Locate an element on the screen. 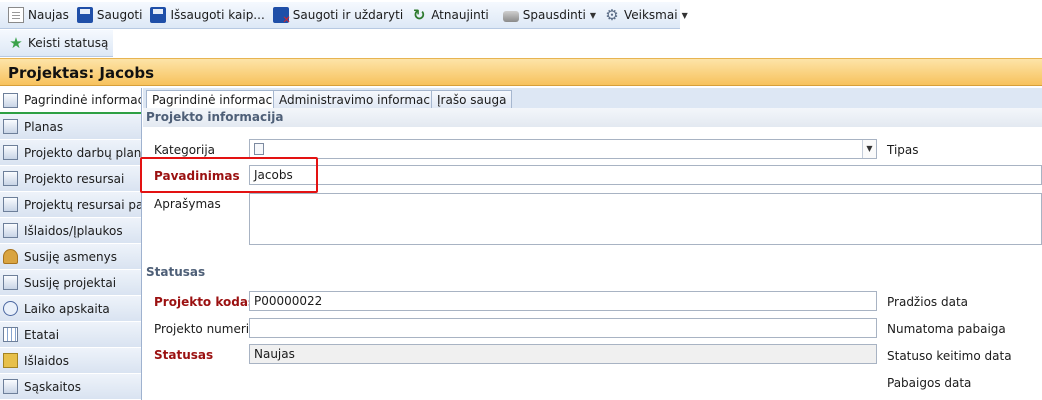 The width and height of the screenshot is (1042, 400). project-number-input is located at coordinates (563, 328).